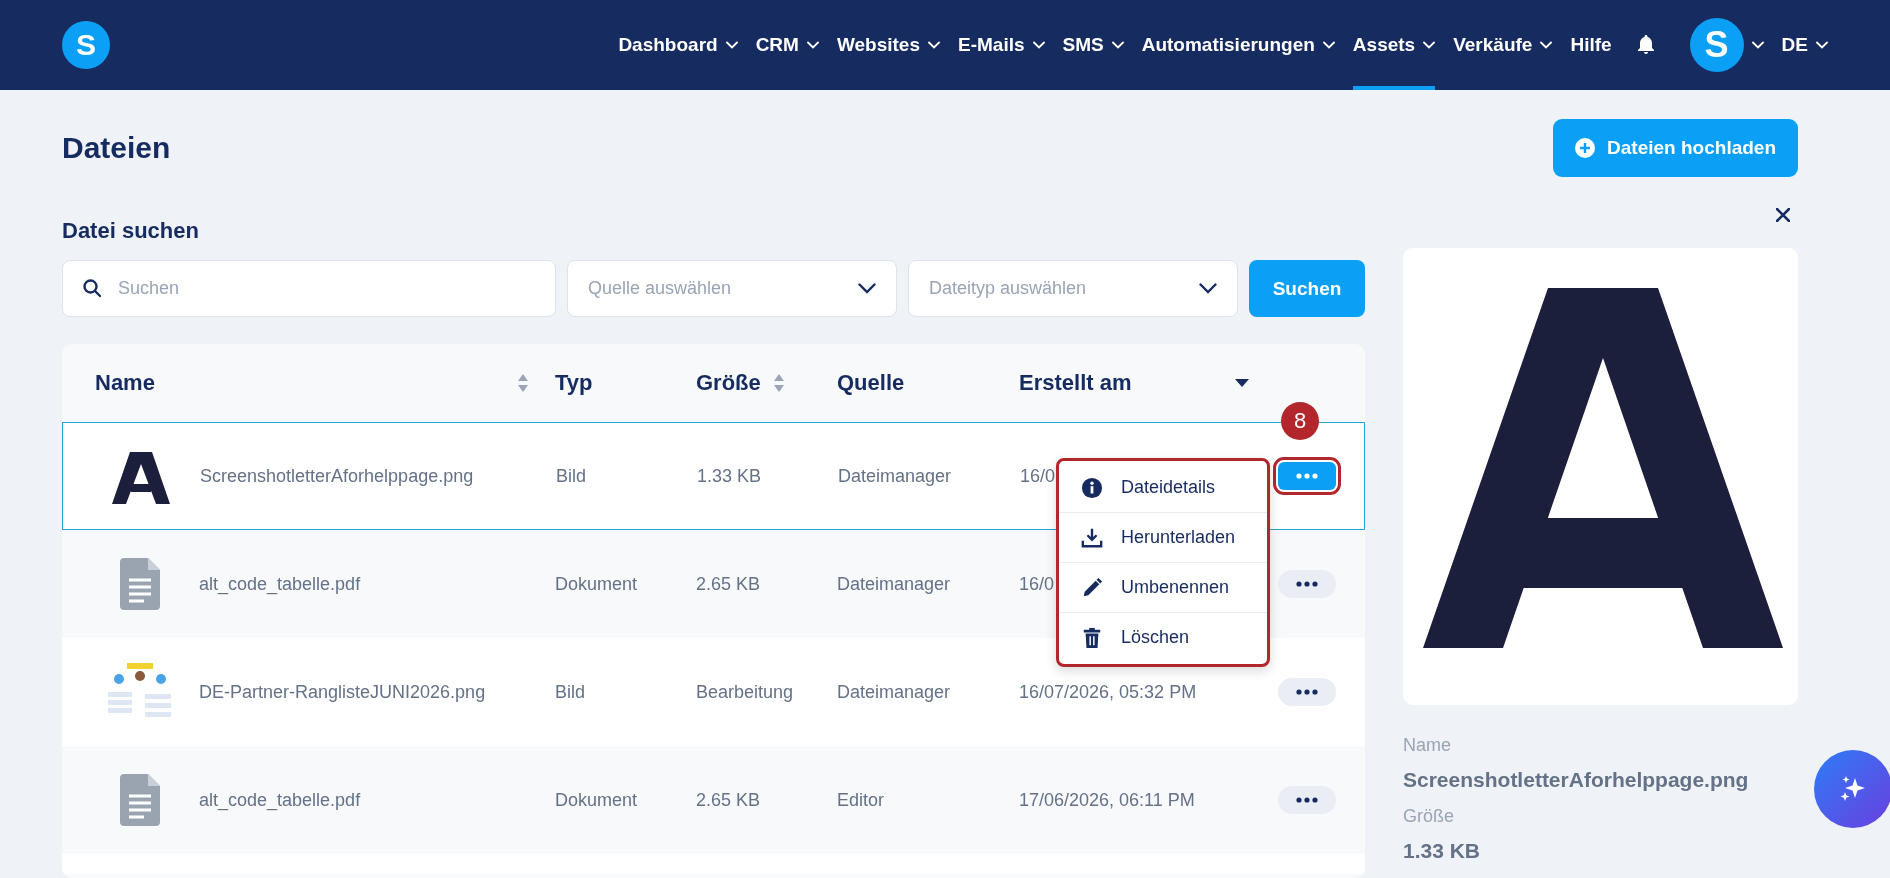 The height and width of the screenshot is (878, 1890). What do you see at coordinates (309, 288) in the screenshot?
I see `search-field: Suchen` at bounding box center [309, 288].